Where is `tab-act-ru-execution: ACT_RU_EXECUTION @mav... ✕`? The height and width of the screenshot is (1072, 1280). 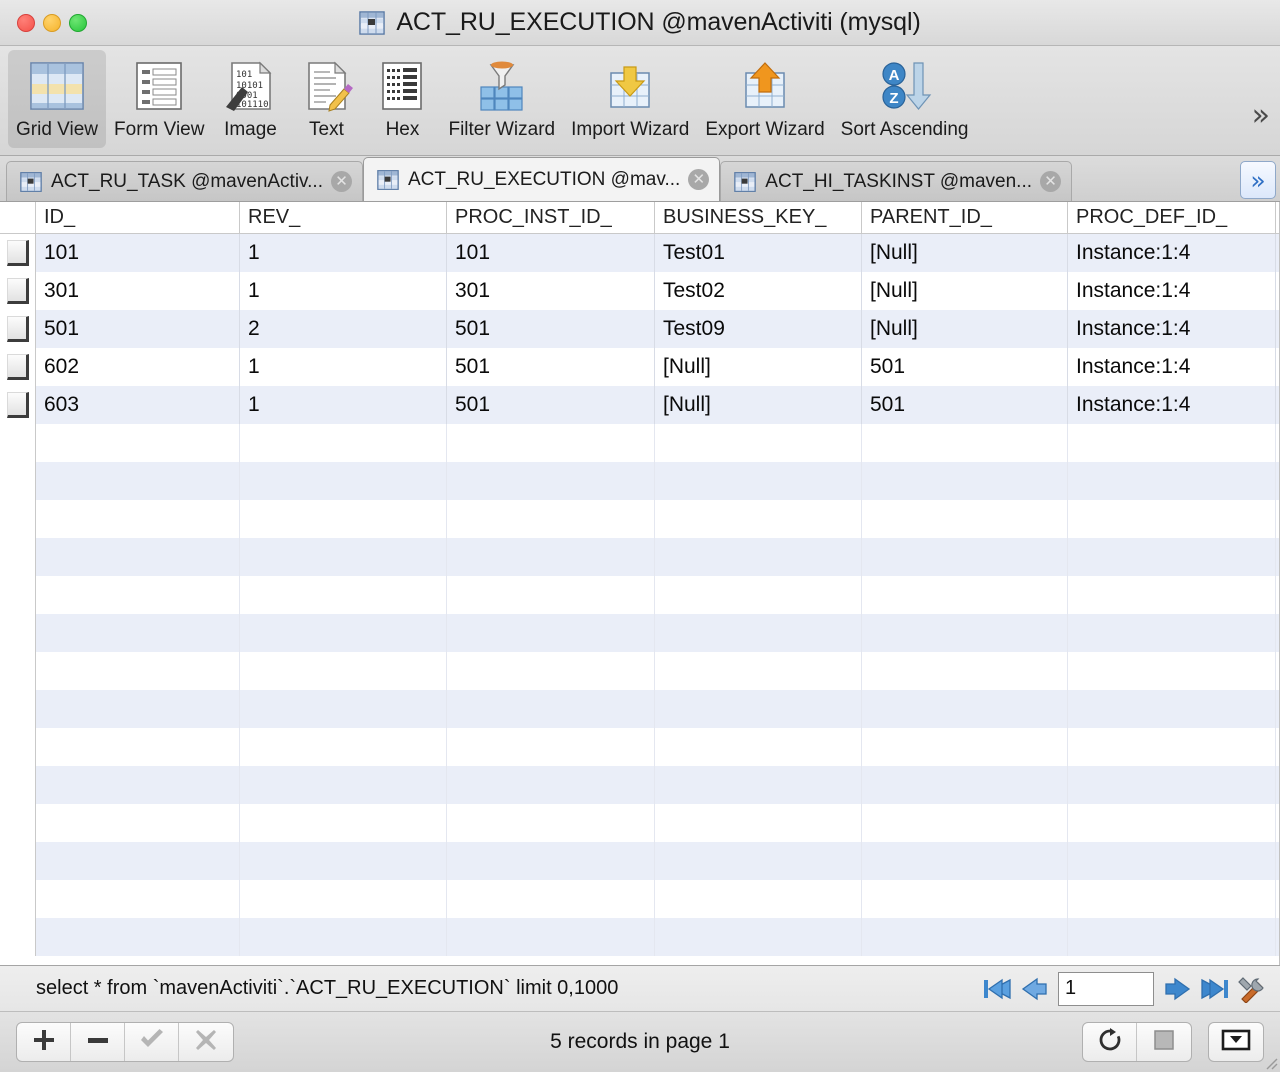
tab-act-ru-execution: ACT_RU_EXECUTION @mav... ✕ is located at coordinates (541, 179).